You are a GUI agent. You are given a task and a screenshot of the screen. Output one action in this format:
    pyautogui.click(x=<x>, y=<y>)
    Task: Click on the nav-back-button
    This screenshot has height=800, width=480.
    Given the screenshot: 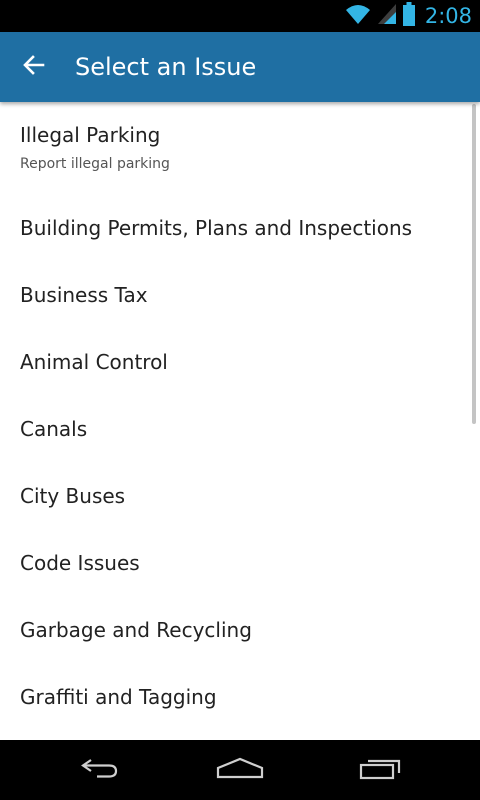 What is the action you would take?
    pyautogui.click(x=100, y=770)
    